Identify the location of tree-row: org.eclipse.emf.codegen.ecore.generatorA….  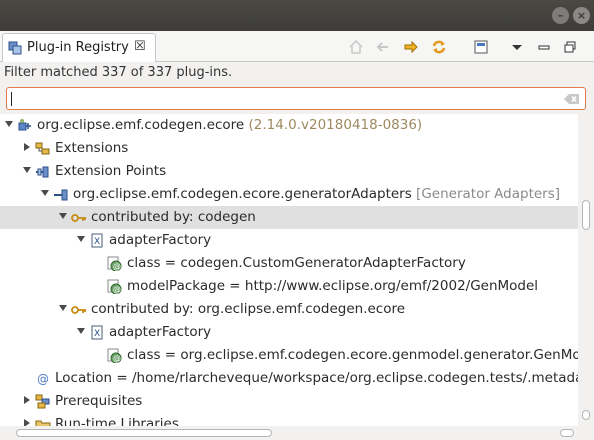
(289, 194).